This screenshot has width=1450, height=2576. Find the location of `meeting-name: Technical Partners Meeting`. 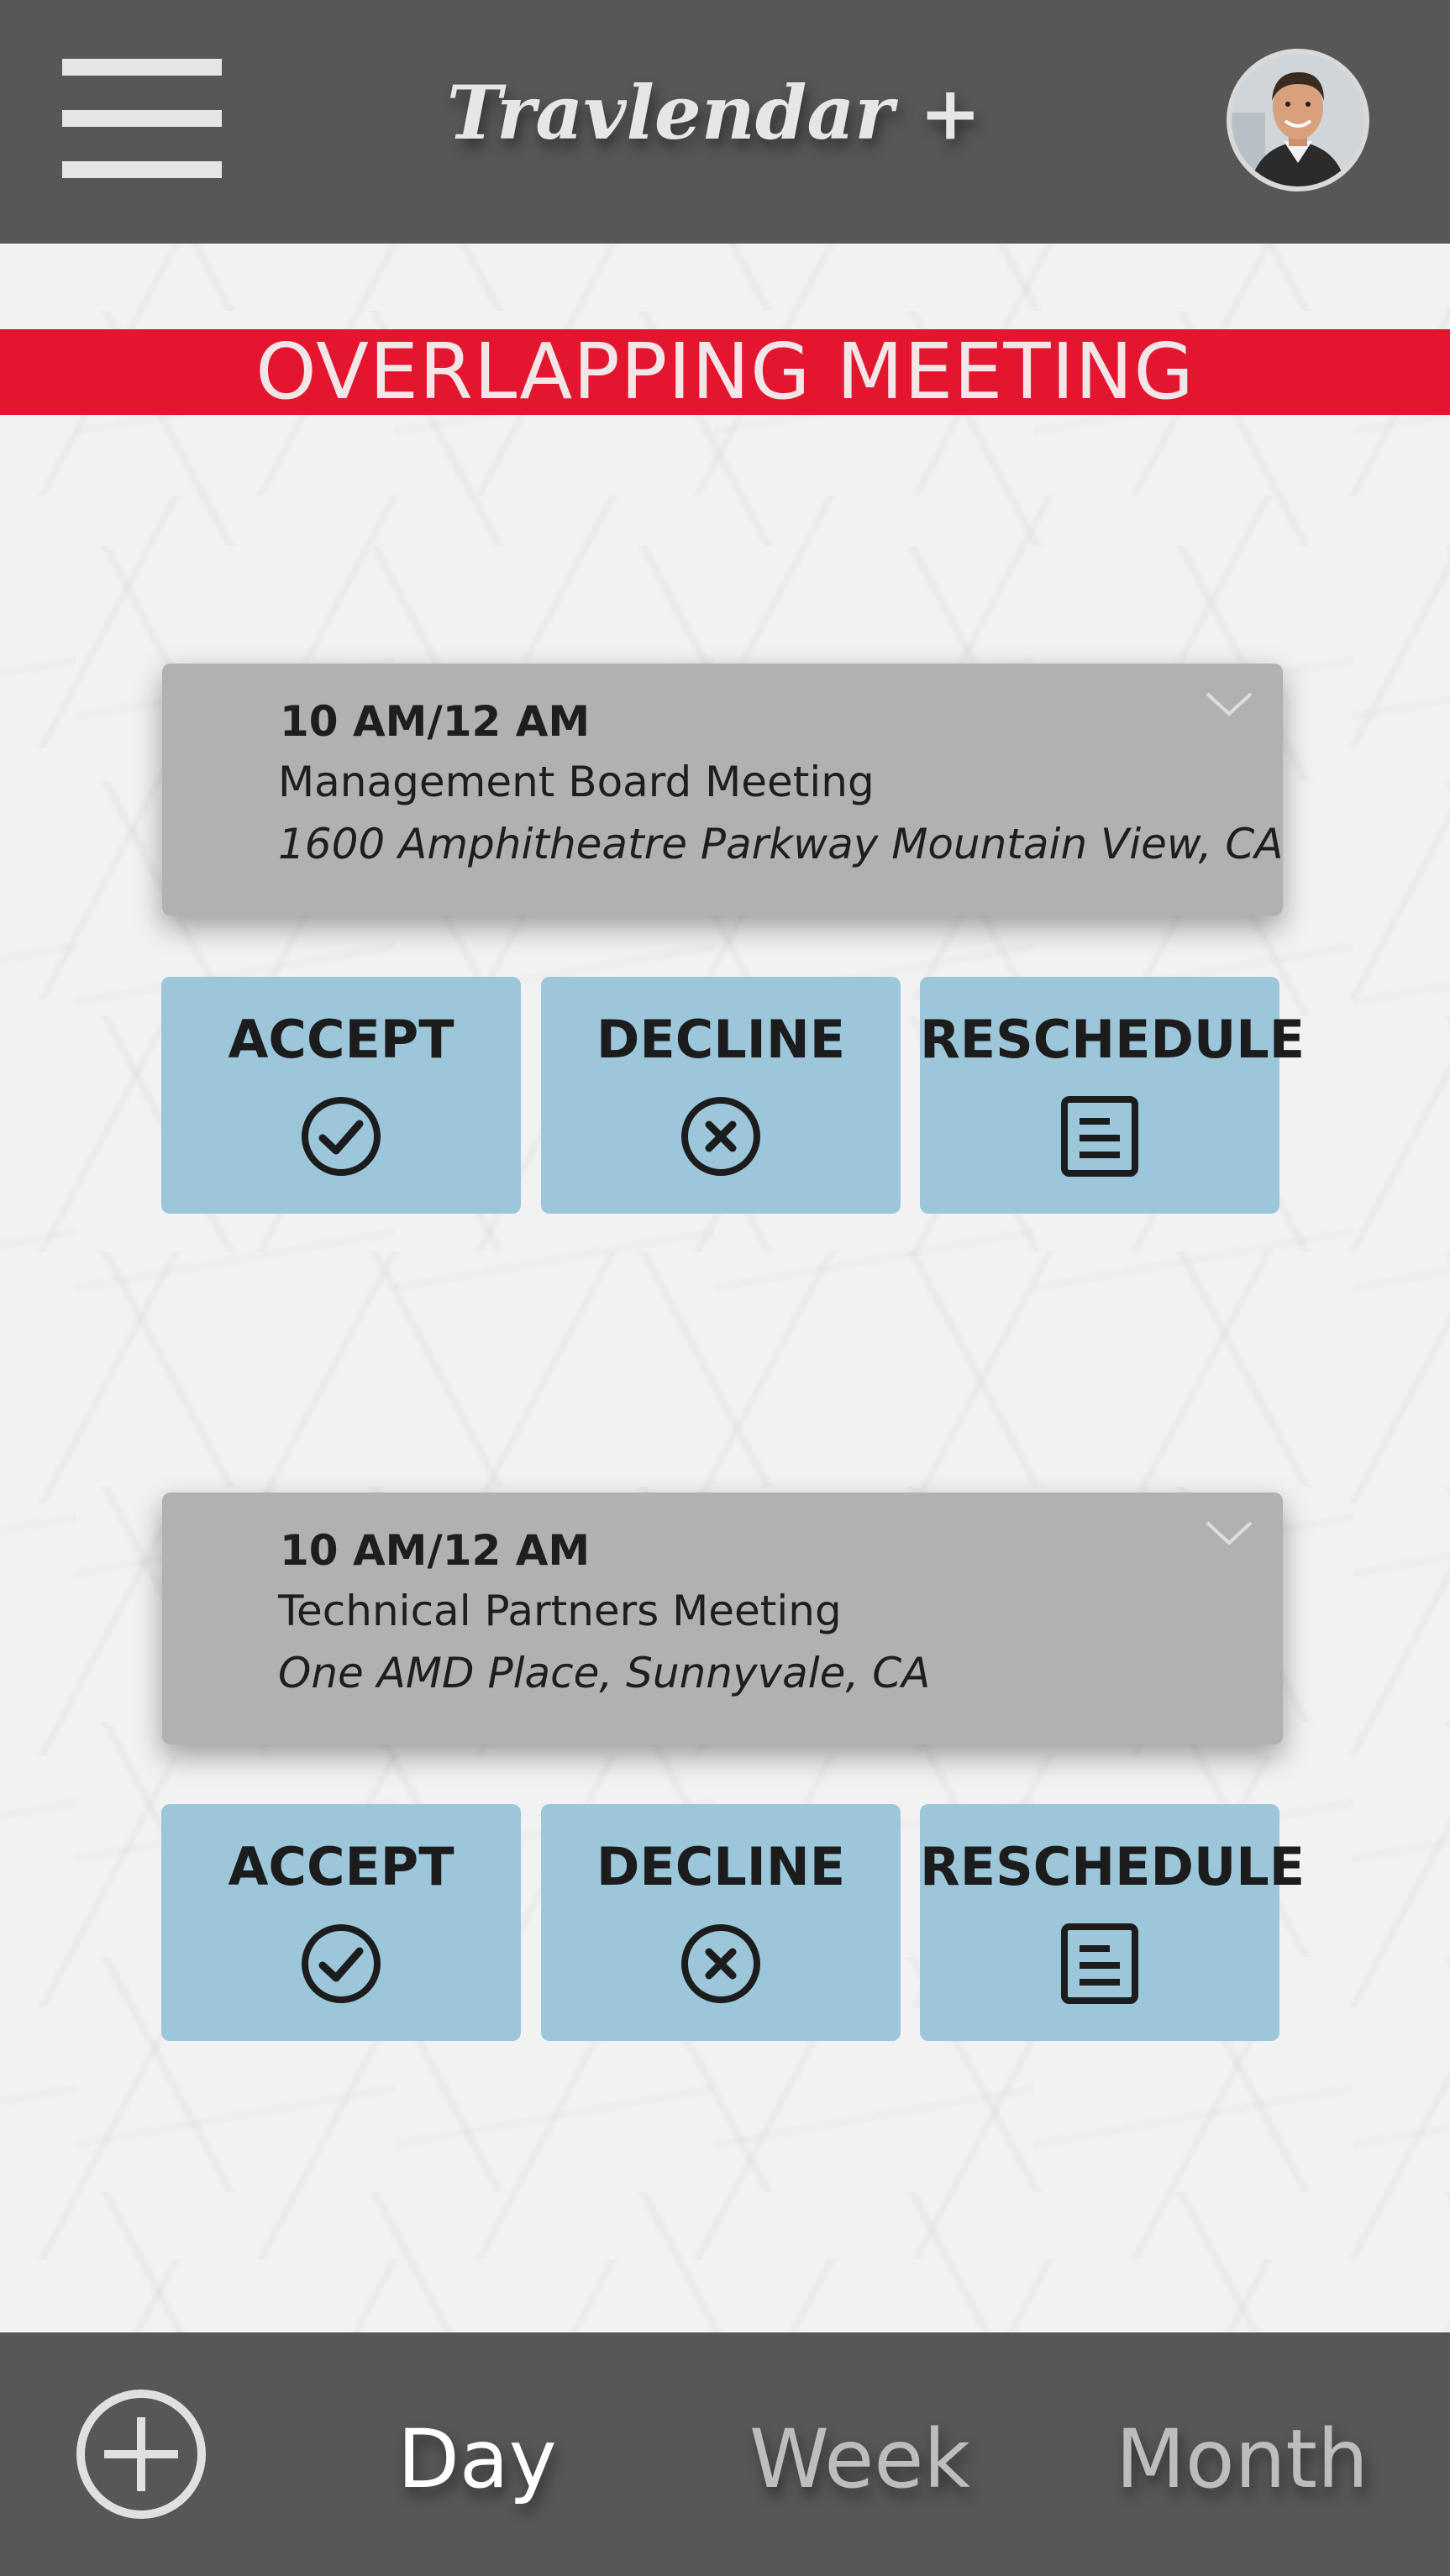

meeting-name: Technical Partners Meeting is located at coordinates (560, 1611).